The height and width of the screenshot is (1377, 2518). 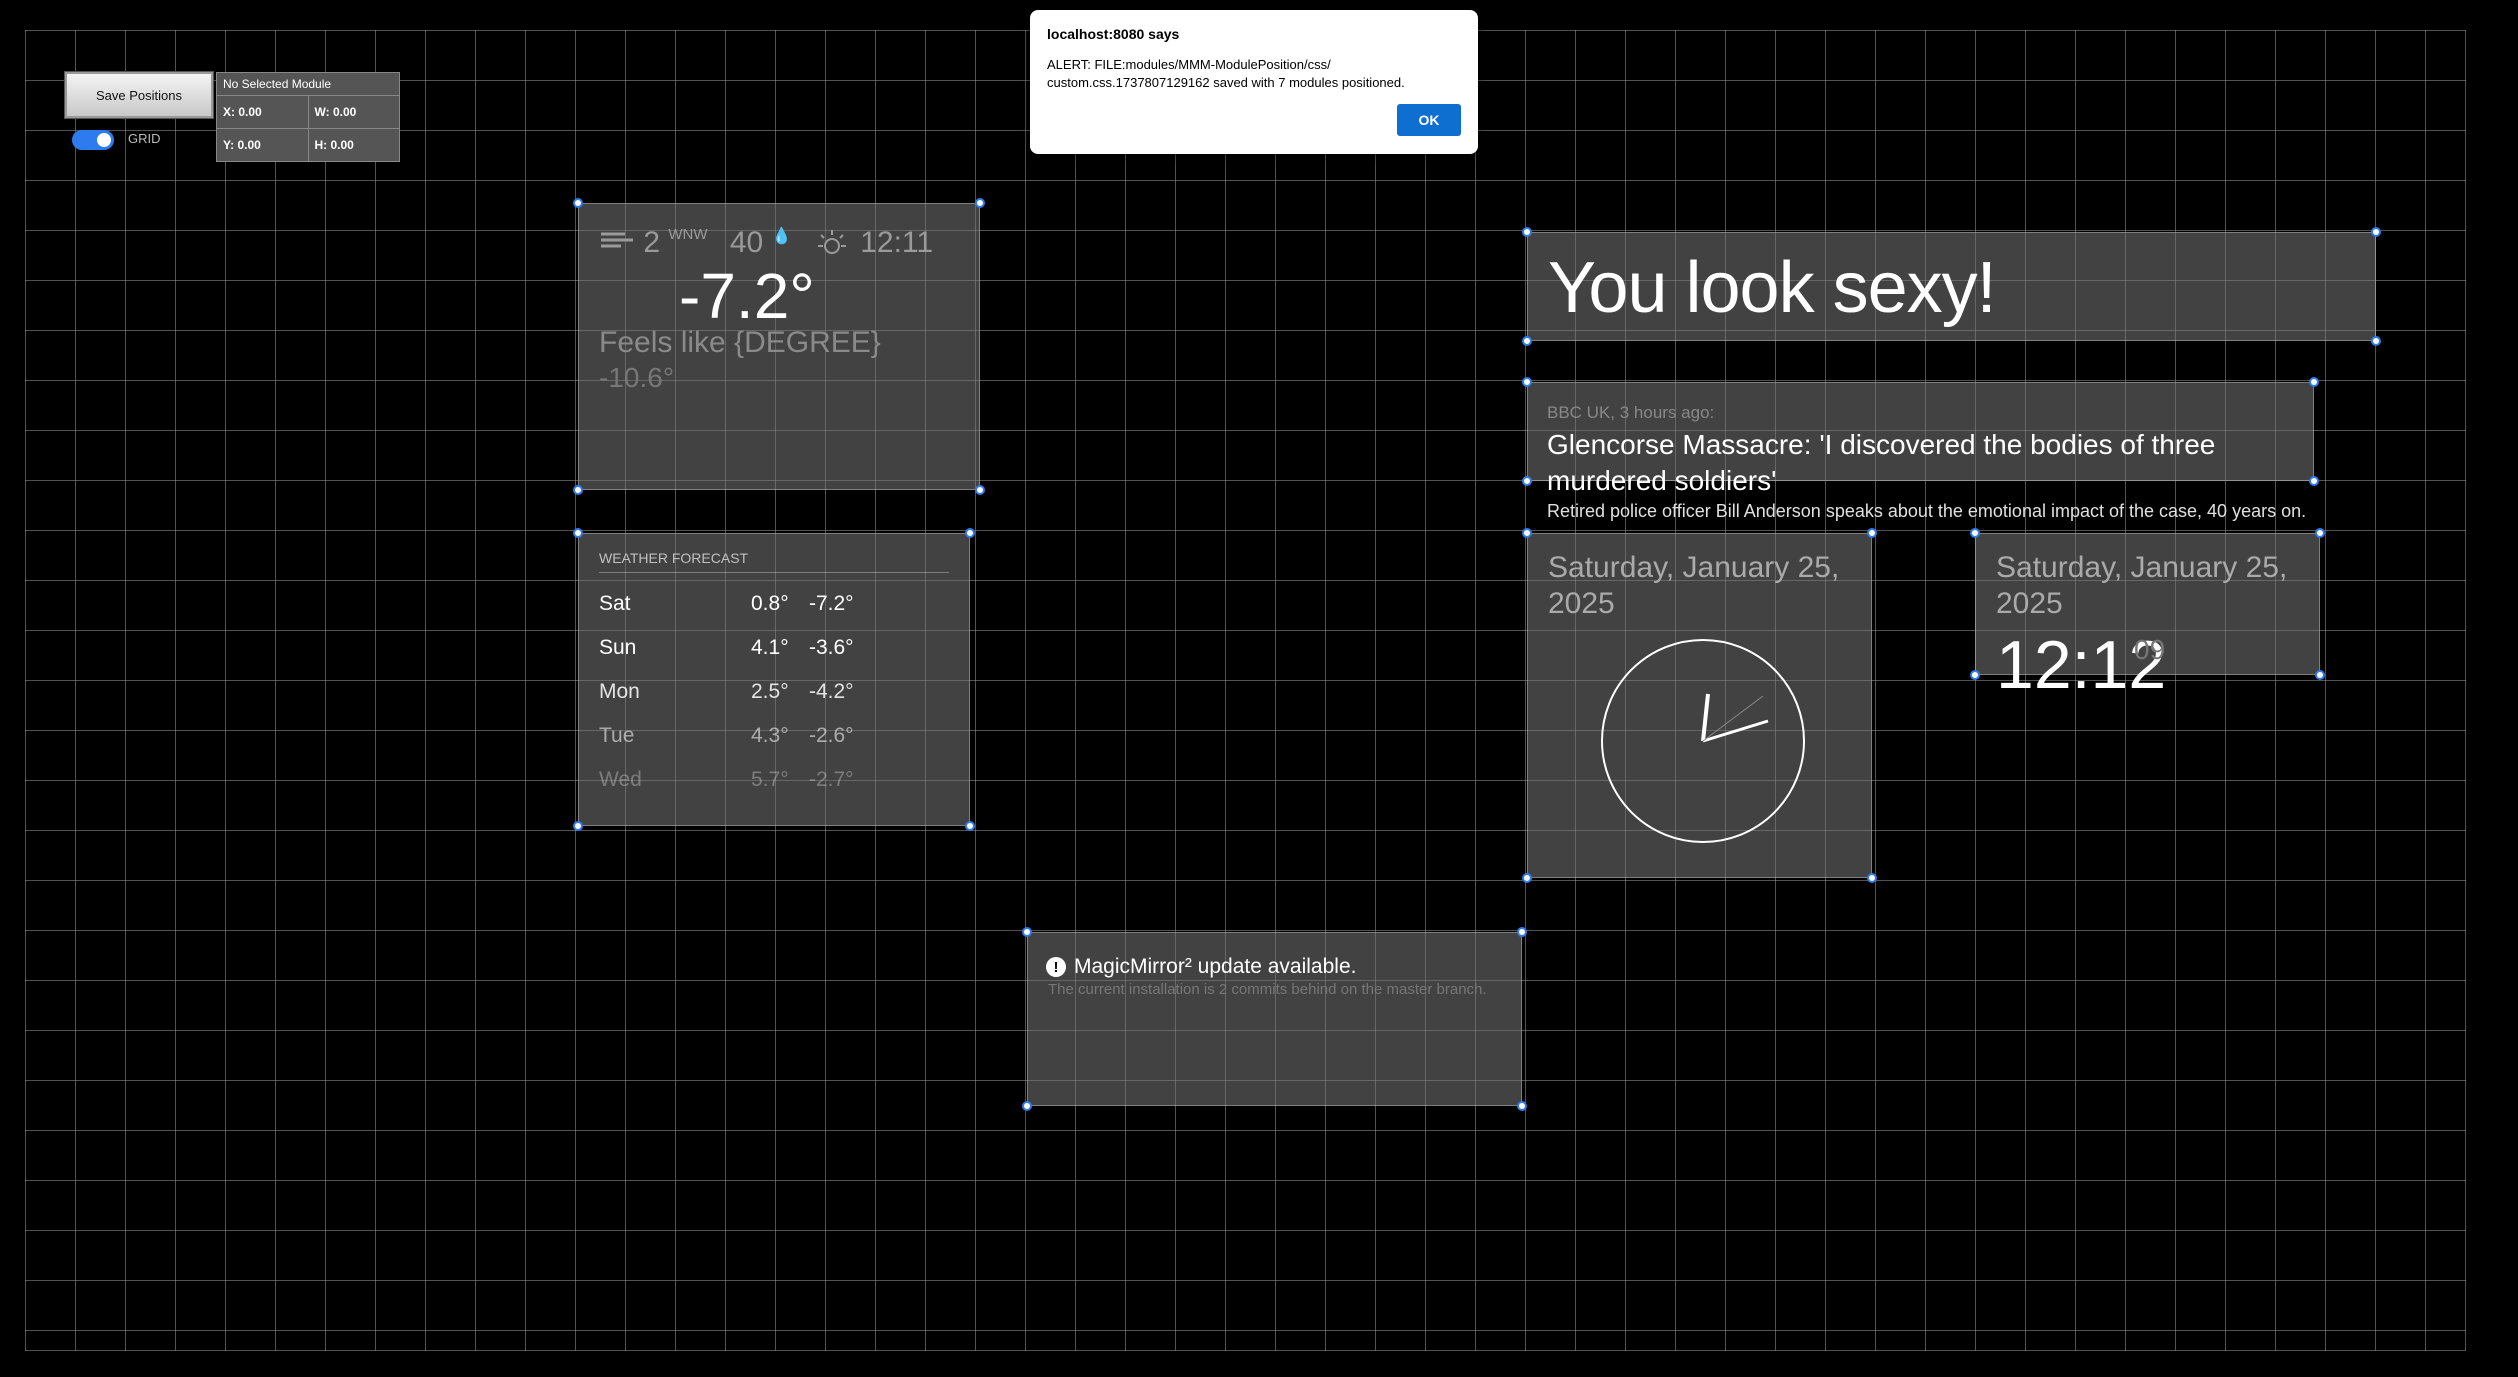 What do you see at coordinates (688, 234) in the screenshot?
I see `wind-direction: WNW` at bounding box center [688, 234].